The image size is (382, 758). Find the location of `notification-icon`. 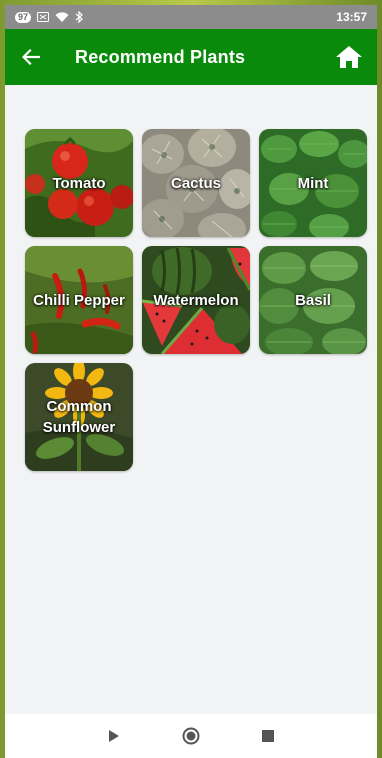

notification-icon is located at coordinates (43, 17).